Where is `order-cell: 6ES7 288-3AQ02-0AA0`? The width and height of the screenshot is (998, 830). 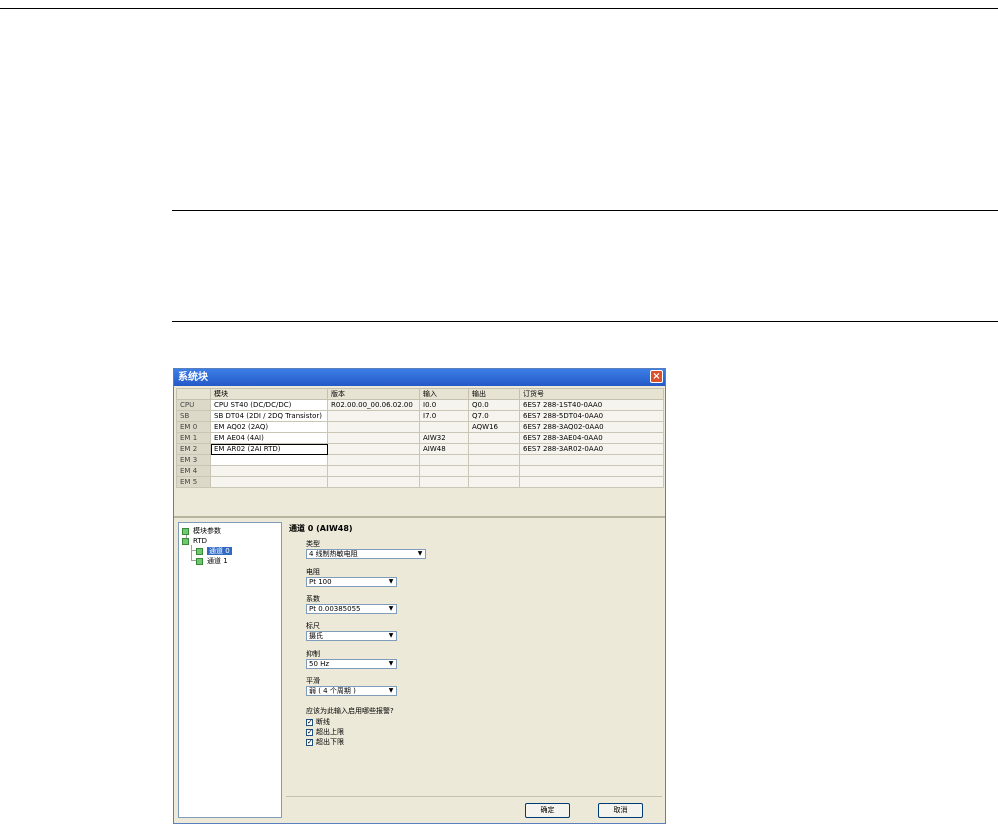
order-cell: 6ES7 288-3AQ02-0AA0 is located at coordinates (591, 427).